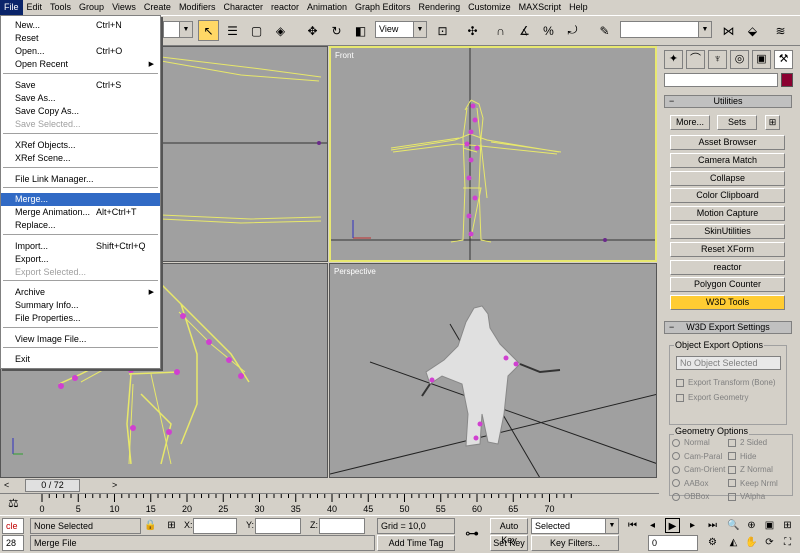 The width and height of the screenshot is (800, 553). What do you see at coordinates (540, 7) in the screenshot?
I see `menu-maxscript: MAXScript` at bounding box center [540, 7].